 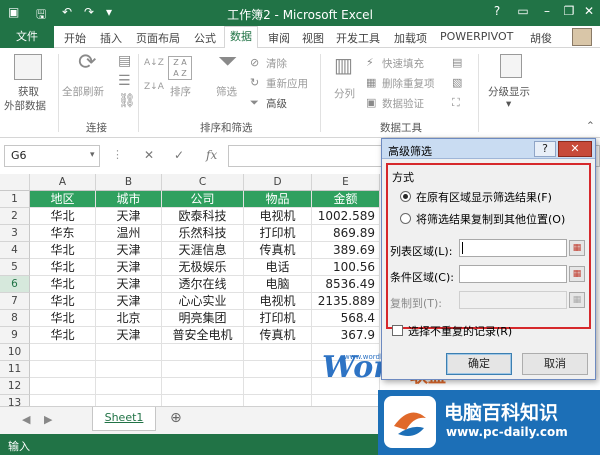 What do you see at coordinates (203, 335) in the screenshot?
I see `table-cell: 普安全电机` at bounding box center [203, 335].